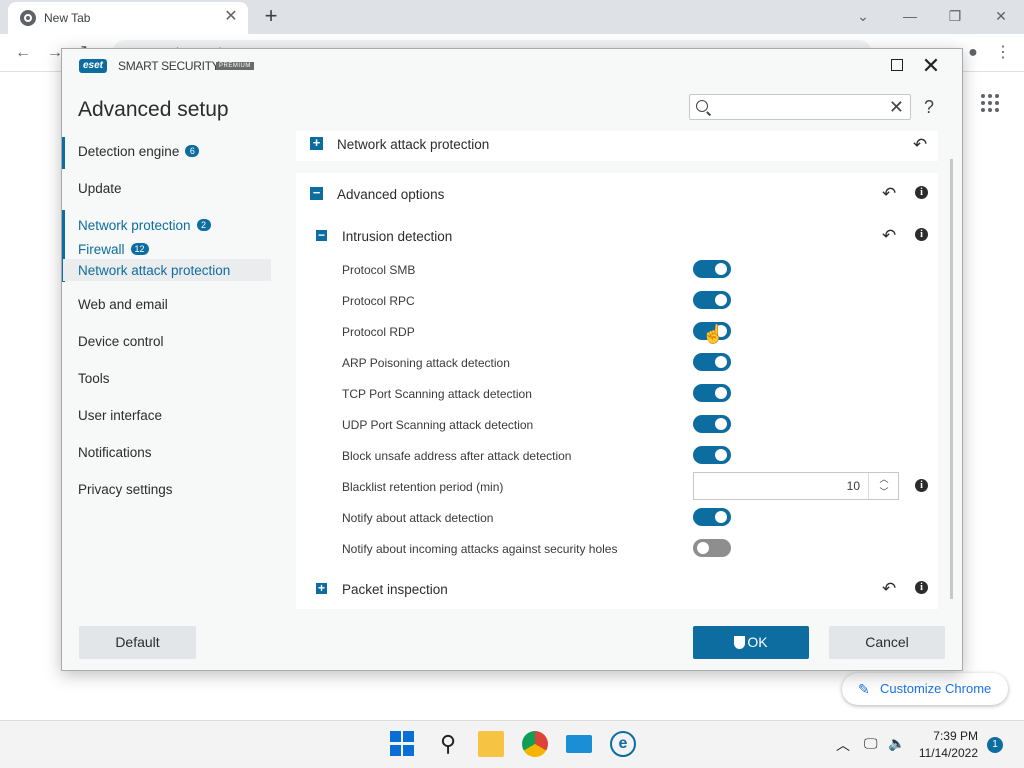 The width and height of the screenshot is (1024, 768). What do you see at coordinates (100, 188) in the screenshot?
I see `sidebar-item-update: Update` at bounding box center [100, 188].